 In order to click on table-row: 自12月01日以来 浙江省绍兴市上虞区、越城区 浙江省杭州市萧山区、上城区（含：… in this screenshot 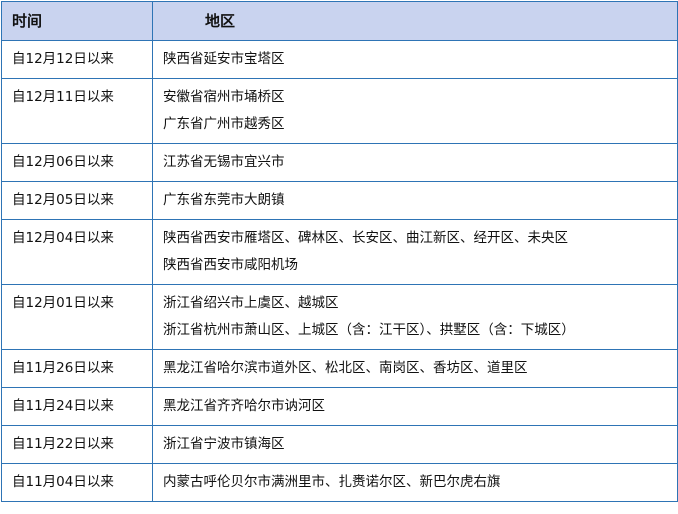, I will do `click(339, 317)`.